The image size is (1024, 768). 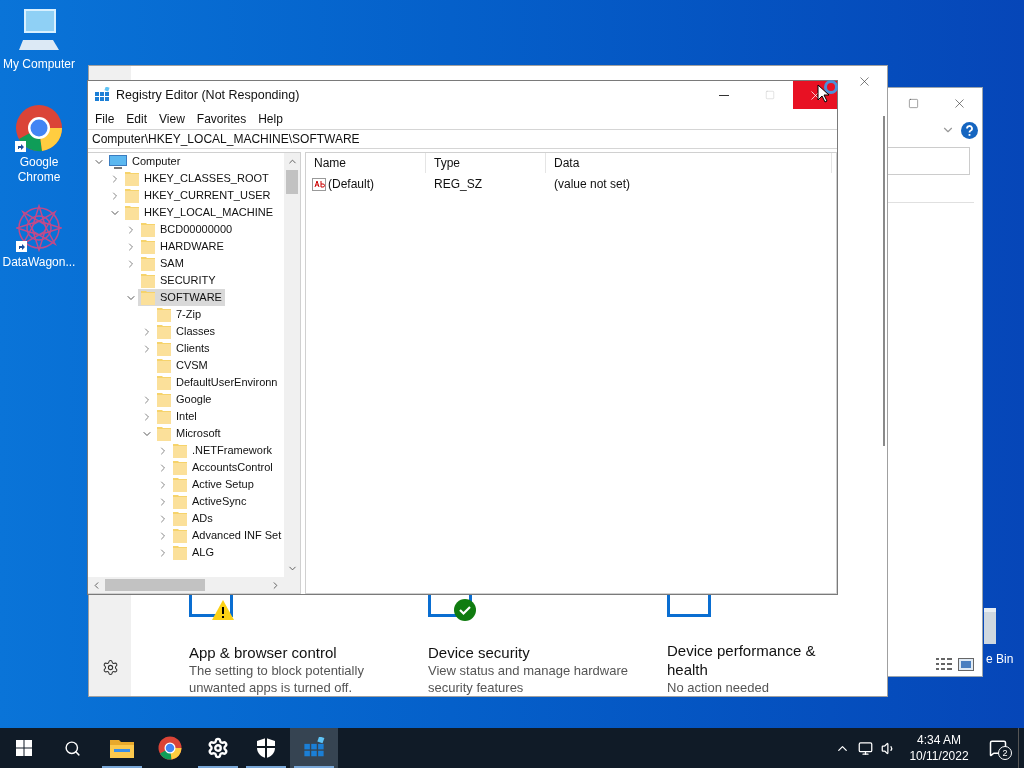 What do you see at coordinates (210, 501) in the screenshot?
I see `tree-item: ActiveSync` at bounding box center [210, 501].